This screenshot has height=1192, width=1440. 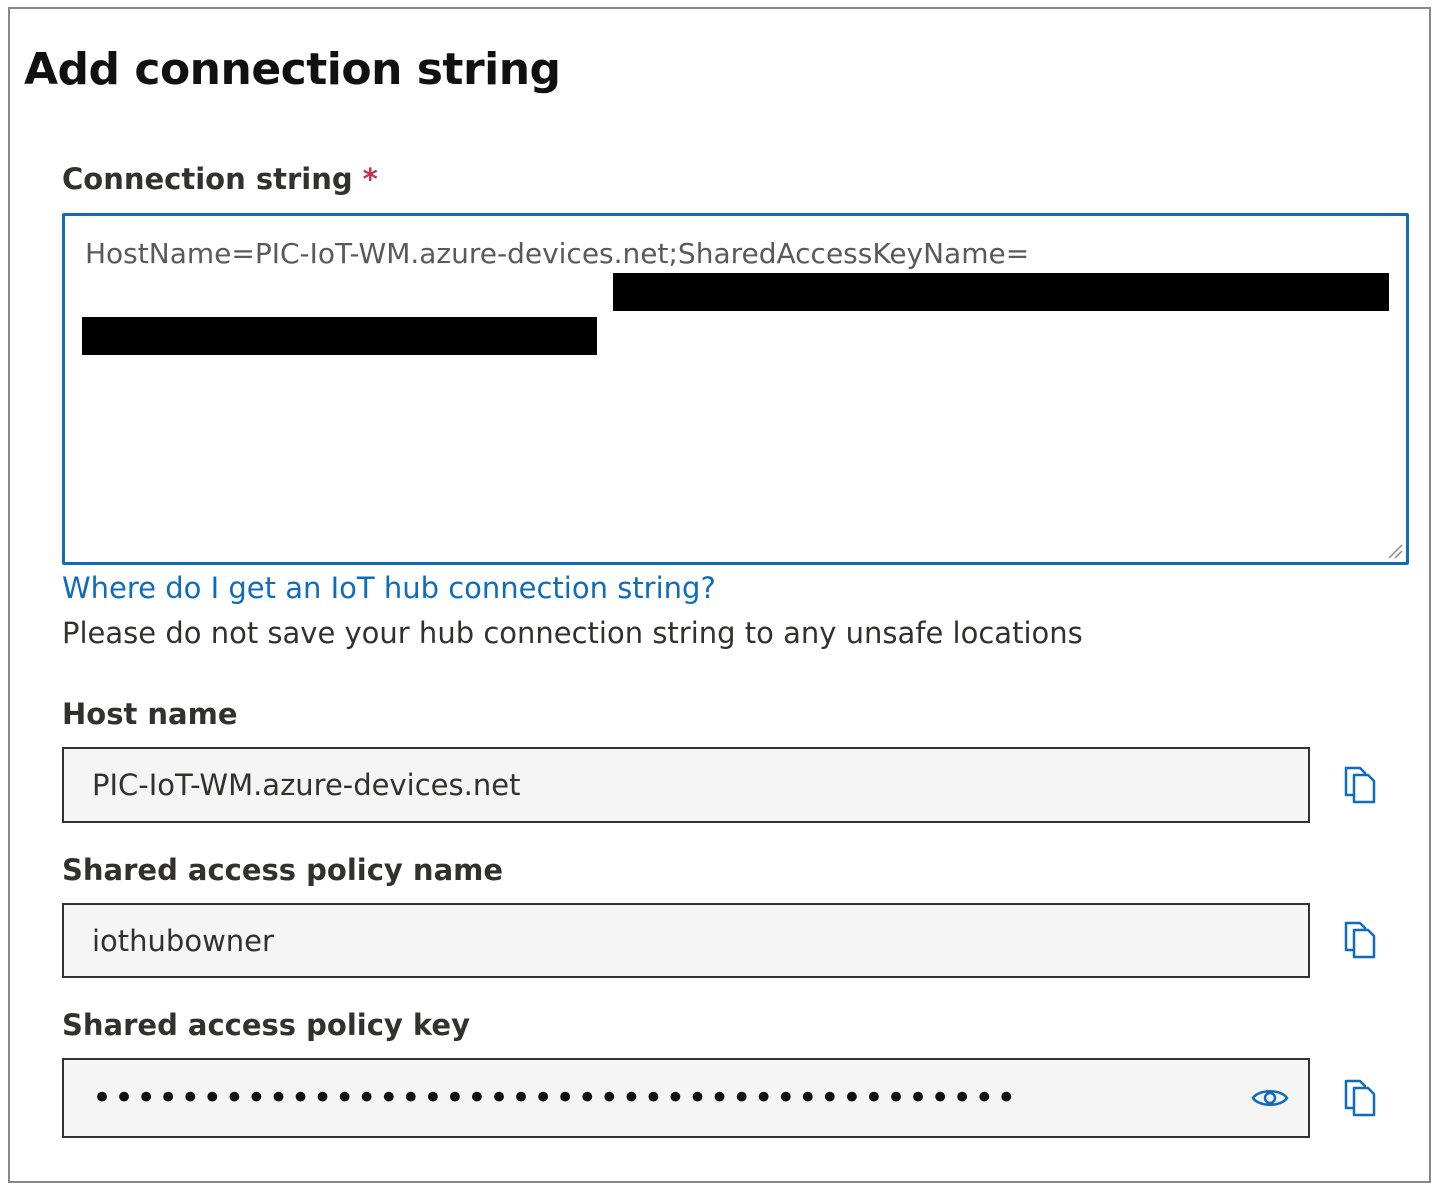 What do you see at coordinates (292, 69) in the screenshot?
I see `dialog-title: Add connection string` at bounding box center [292, 69].